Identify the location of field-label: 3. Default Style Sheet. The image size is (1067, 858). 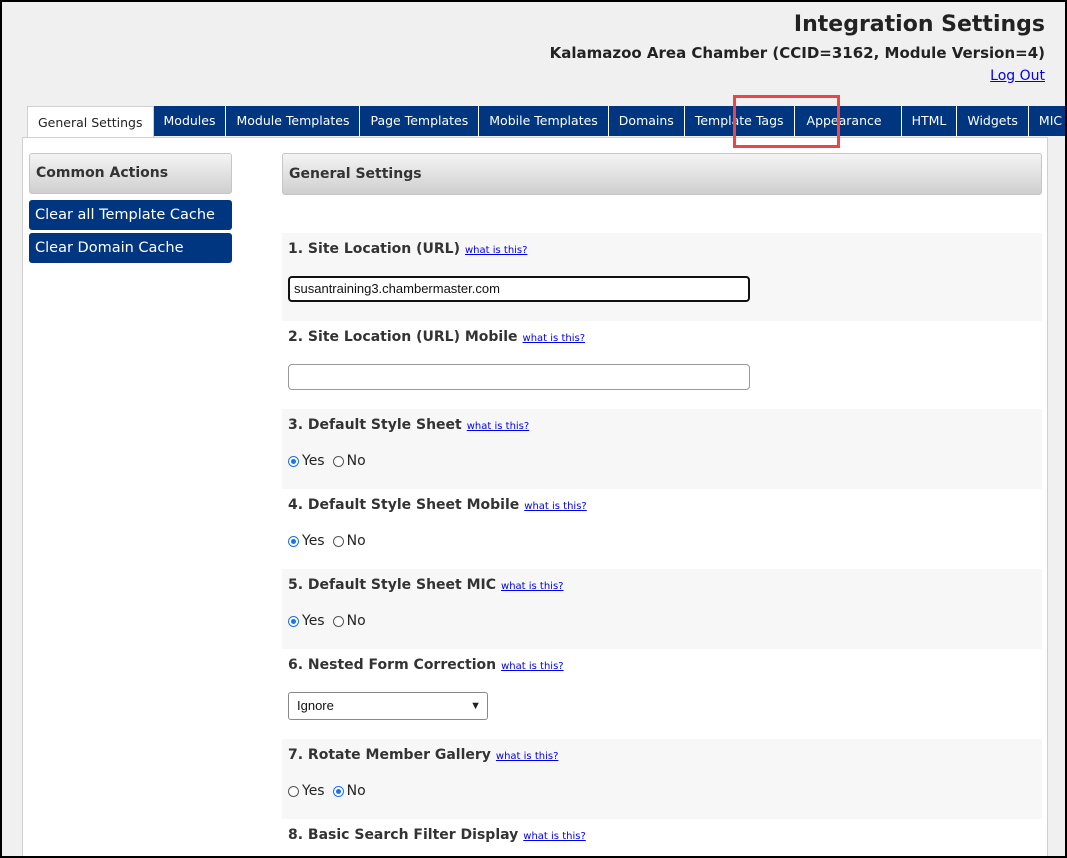
(375, 425).